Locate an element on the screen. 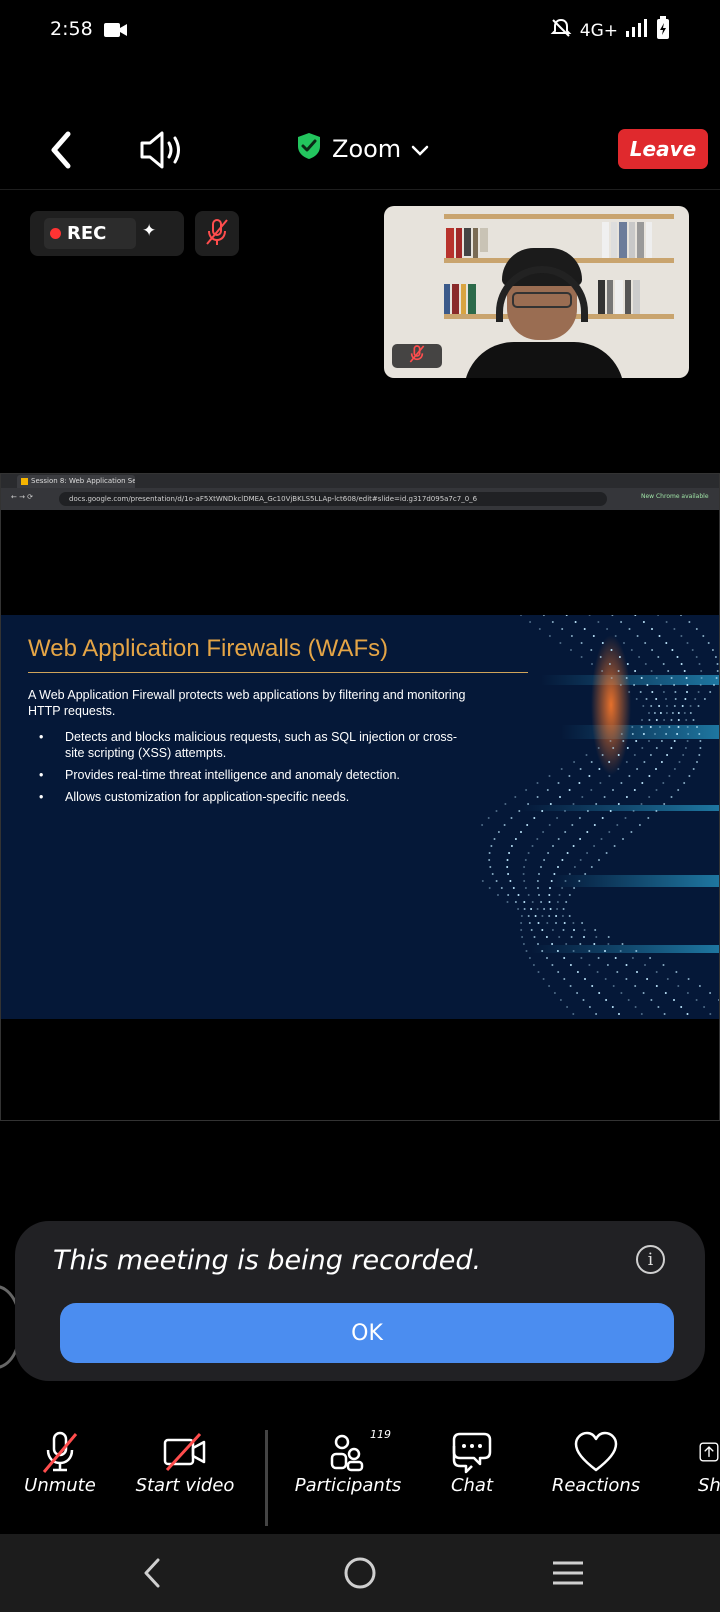 The height and width of the screenshot is (1612, 720). share-icon is located at coordinates (690, 1452).